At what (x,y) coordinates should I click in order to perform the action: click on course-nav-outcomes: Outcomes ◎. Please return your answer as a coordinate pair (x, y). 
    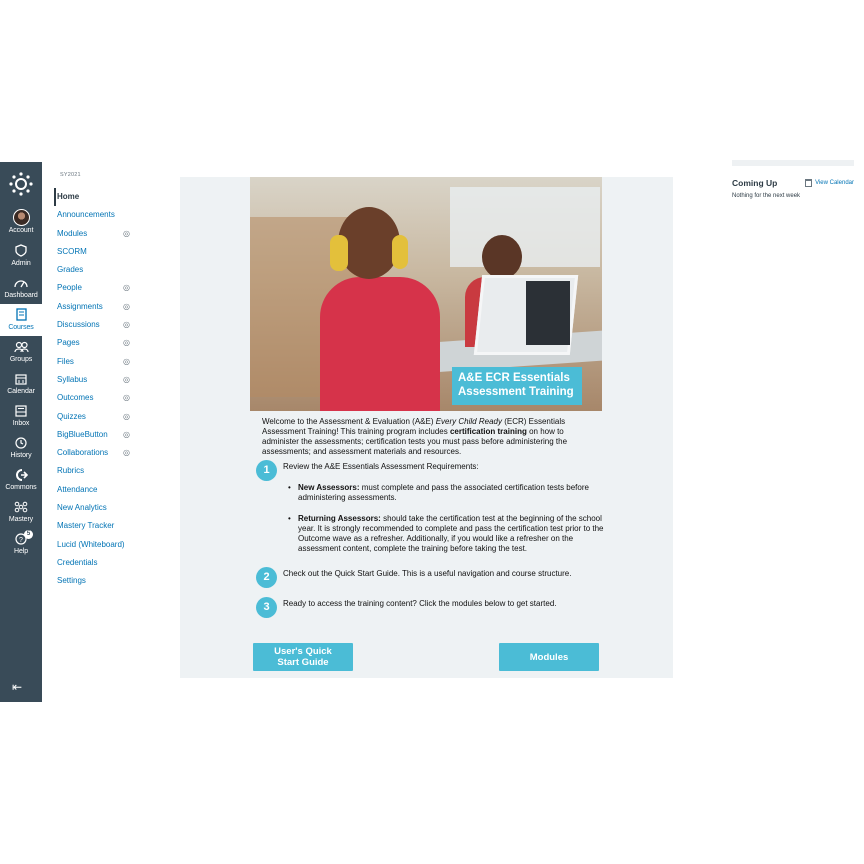
    Looking at the image, I should click on (99, 398).